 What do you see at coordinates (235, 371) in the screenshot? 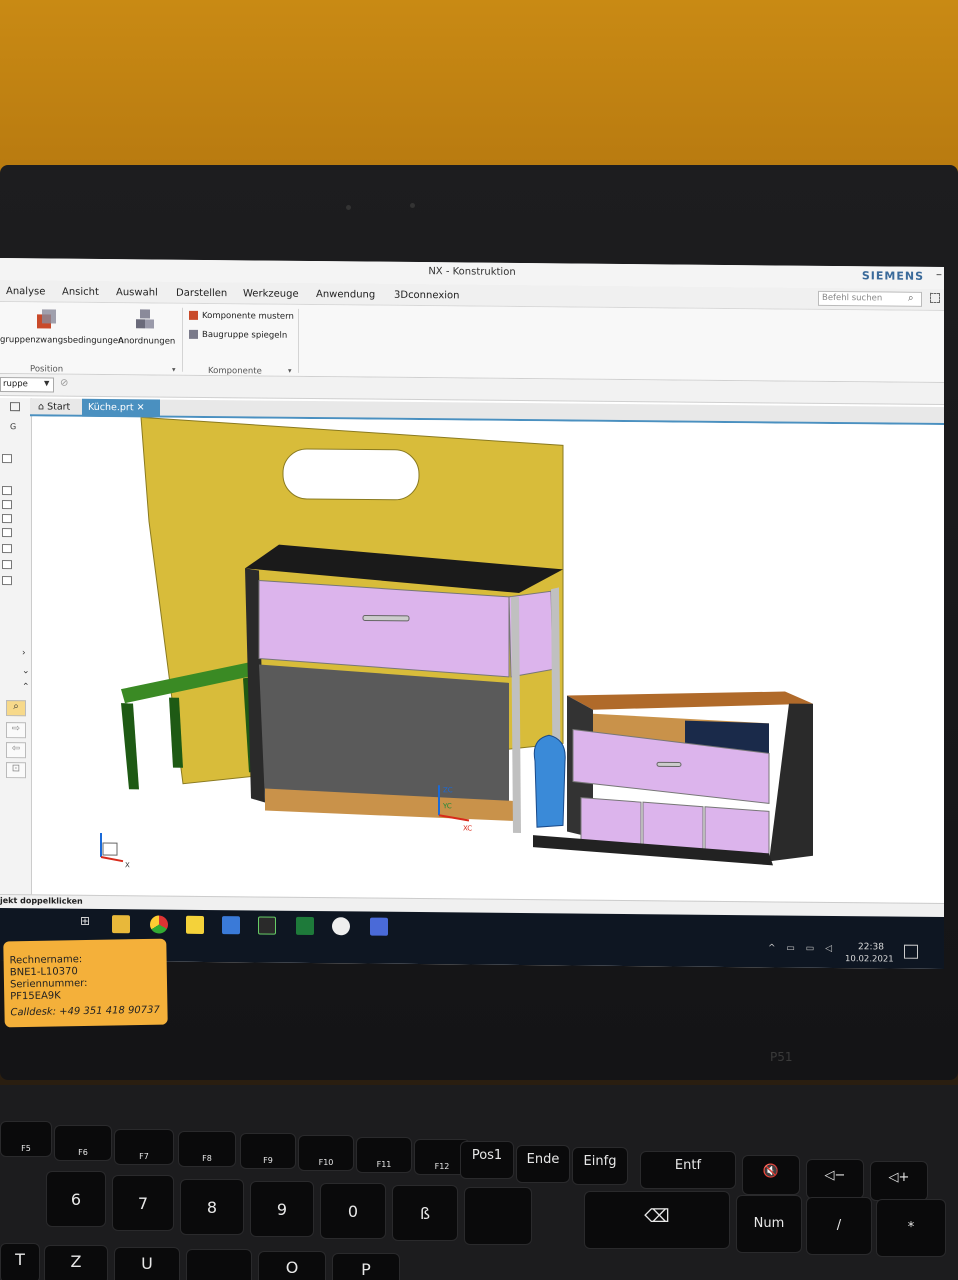
I see `group-komponente-label: Komponente` at bounding box center [235, 371].